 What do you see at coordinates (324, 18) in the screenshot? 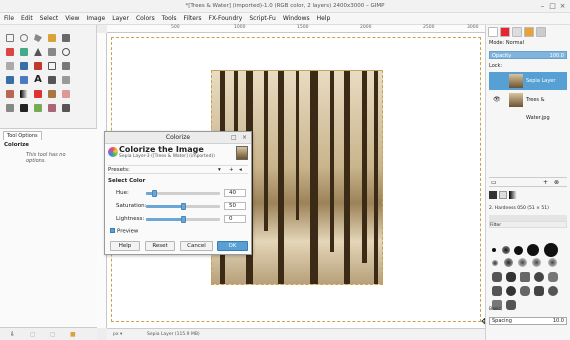
I see `menu-help: Help` at bounding box center [324, 18].